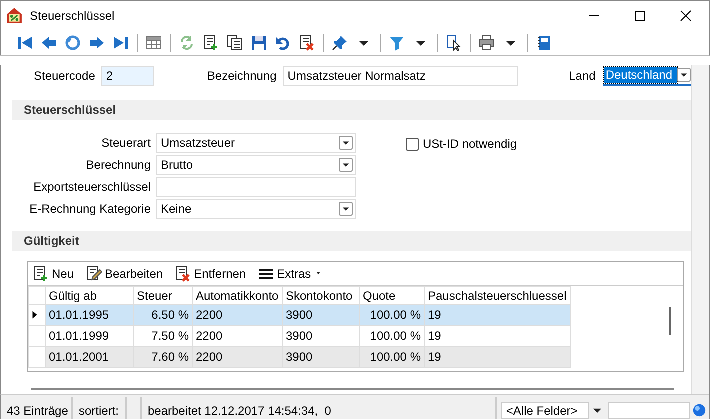 Image resolution: width=710 pixels, height=419 pixels. Describe the element at coordinates (352, 241) in the screenshot. I see `section-header: Gültigkeit` at that location.